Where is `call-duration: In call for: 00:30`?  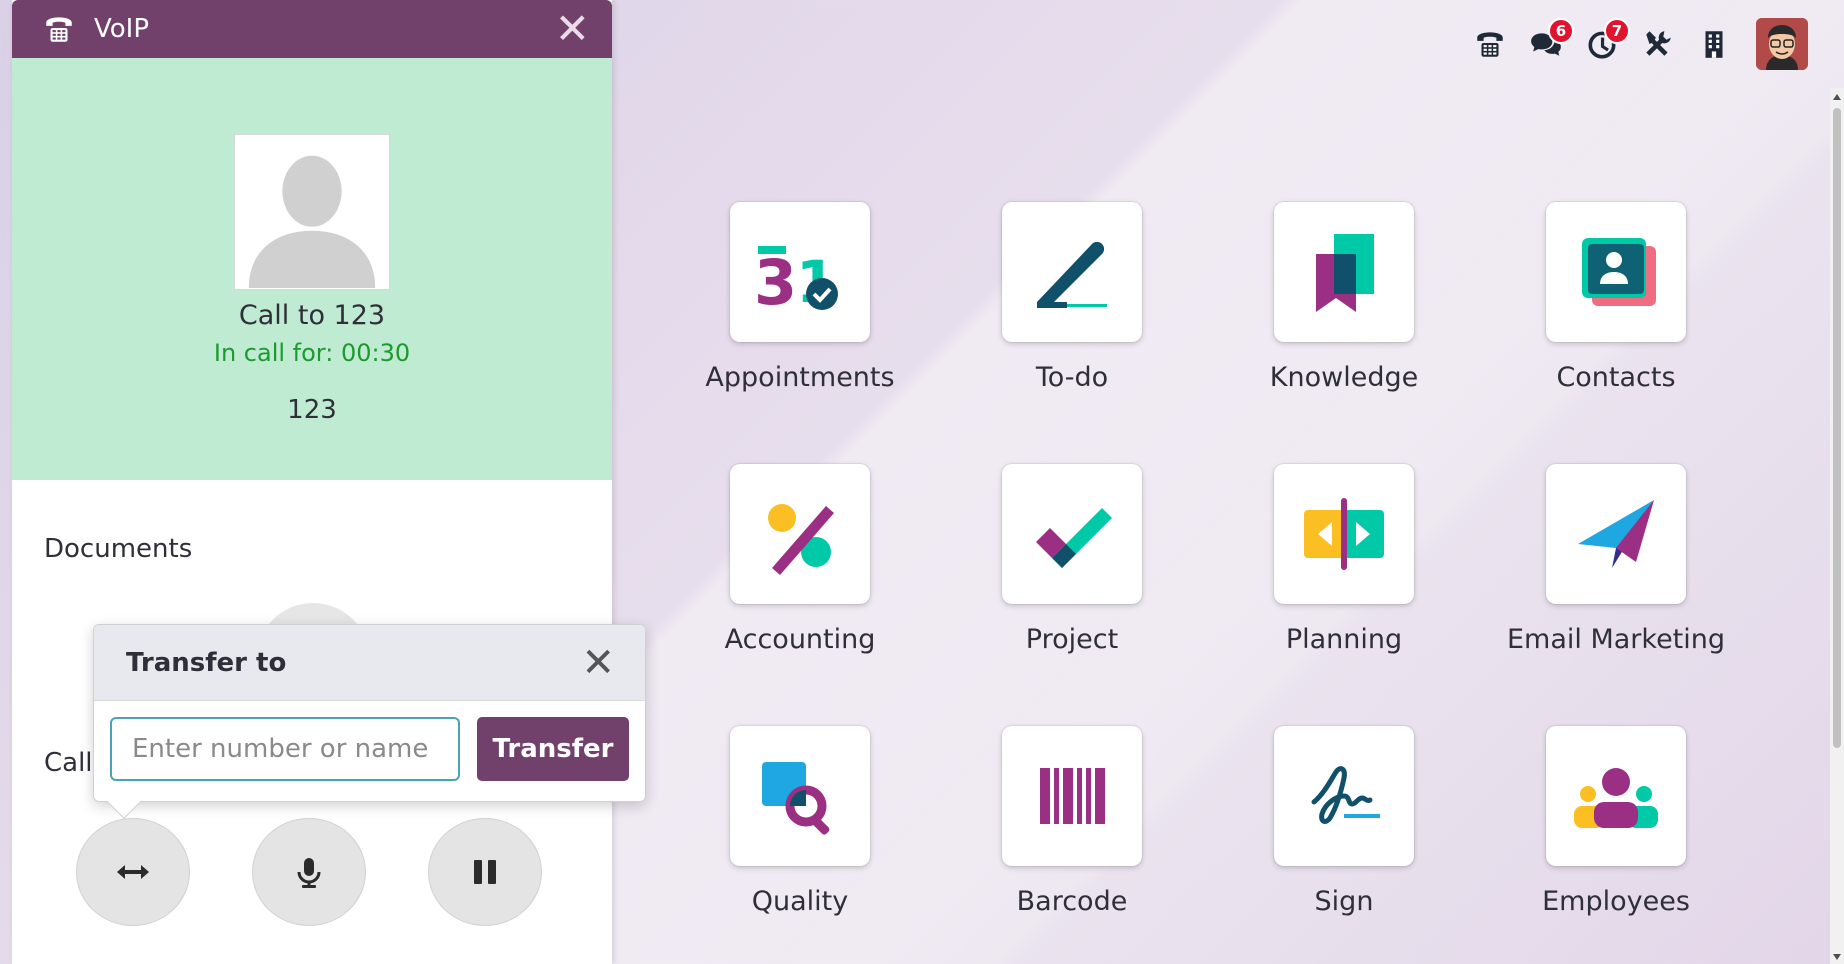
call-duration: In call for: 00:30 is located at coordinates (312, 353).